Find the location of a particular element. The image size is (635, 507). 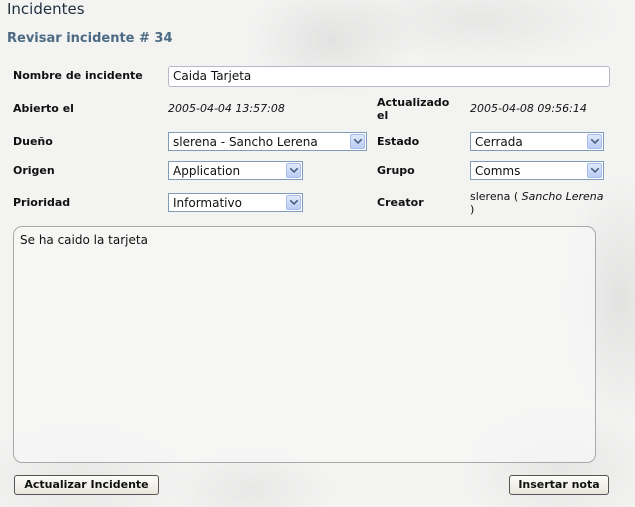

opened-label: Abierto el is located at coordinates (43, 108).